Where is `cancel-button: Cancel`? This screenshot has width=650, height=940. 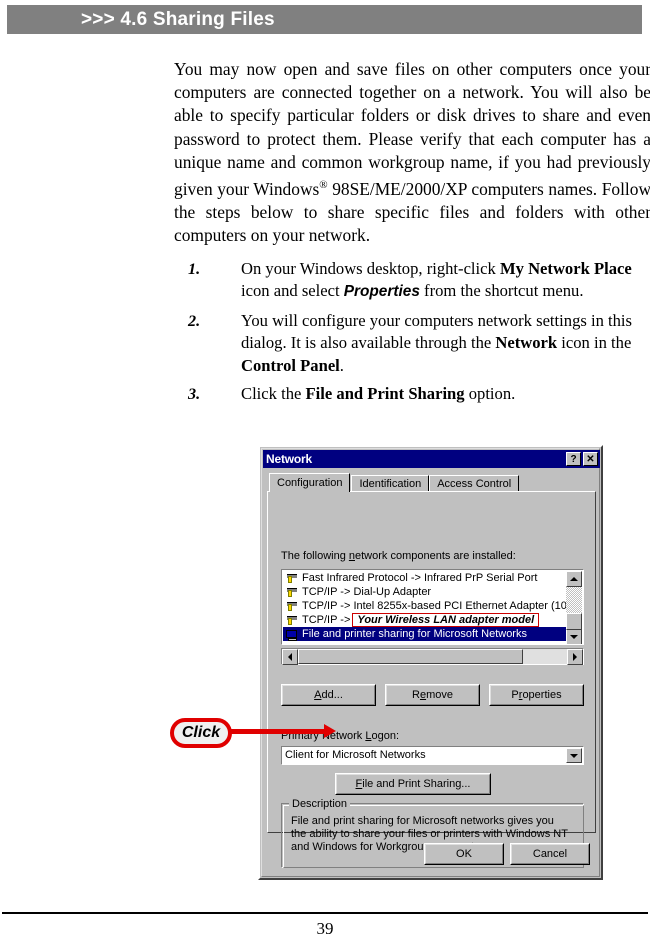 cancel-button: Cancel is located at coordinates (550, 854).